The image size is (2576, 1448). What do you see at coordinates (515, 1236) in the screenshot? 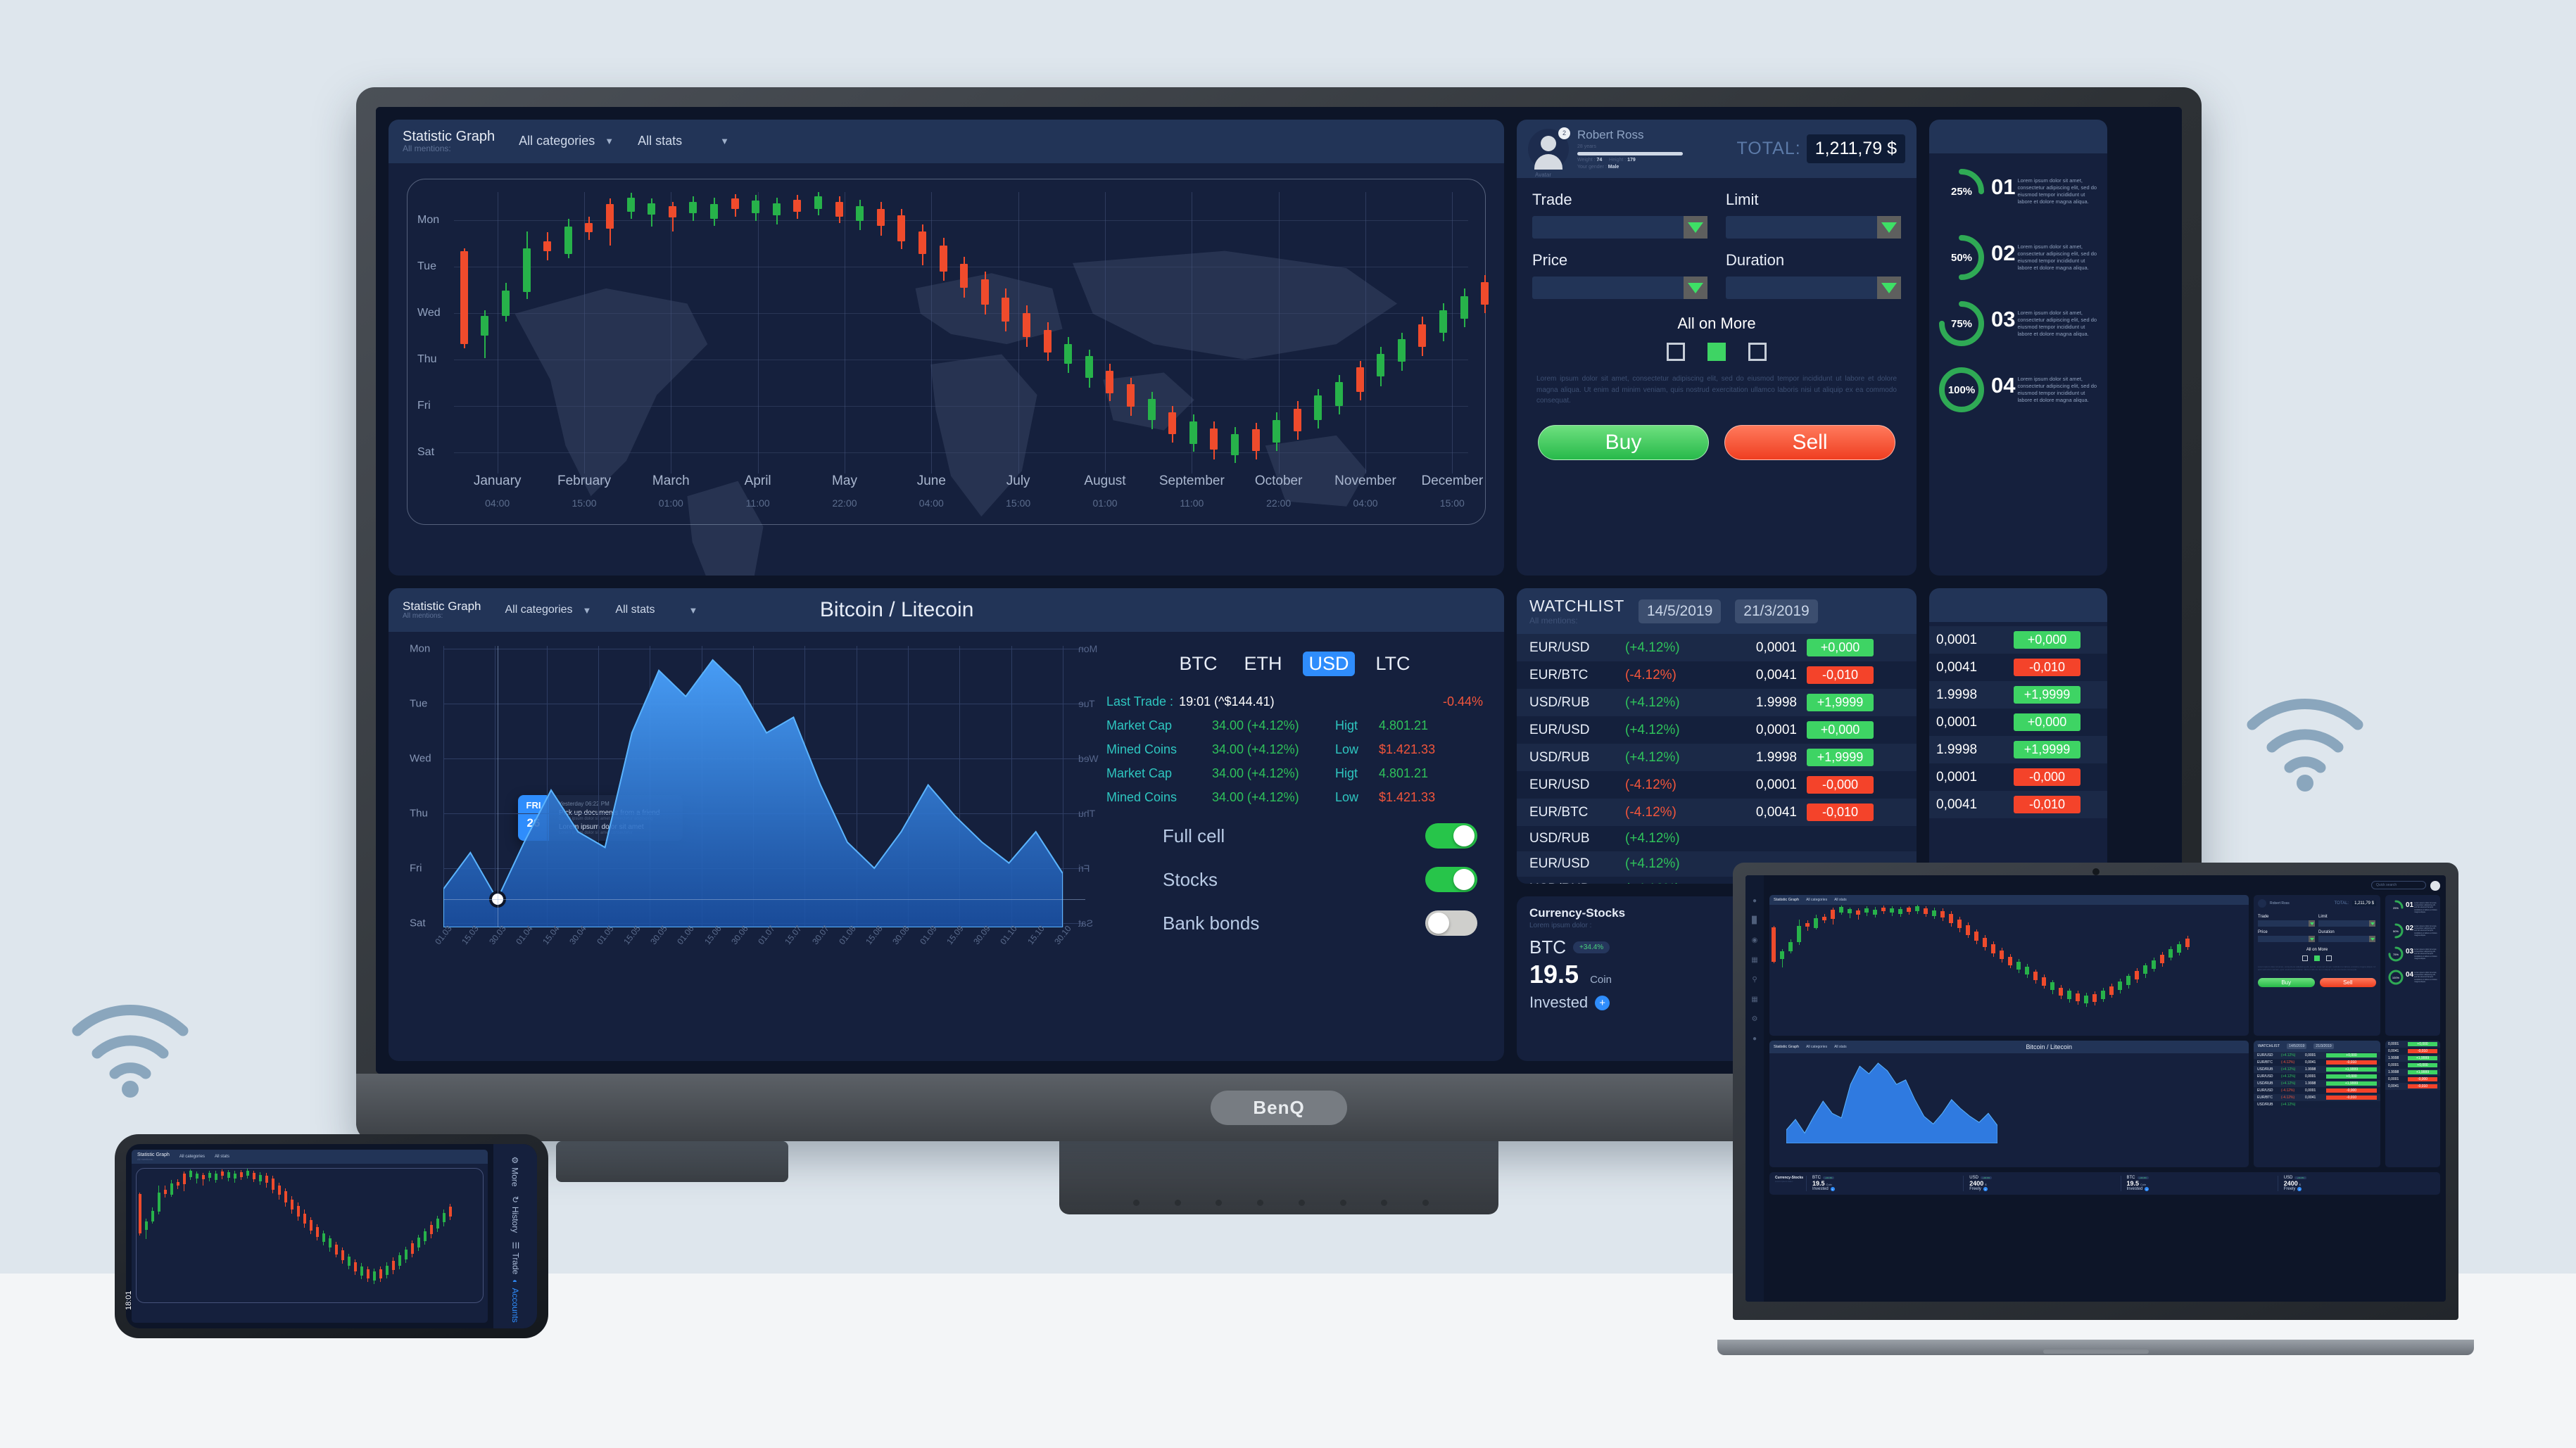
I see `phone-navigation: ⚙ More ↻ History ☰ Trade ◐ Accounts` at bounding box center [515, 1236].